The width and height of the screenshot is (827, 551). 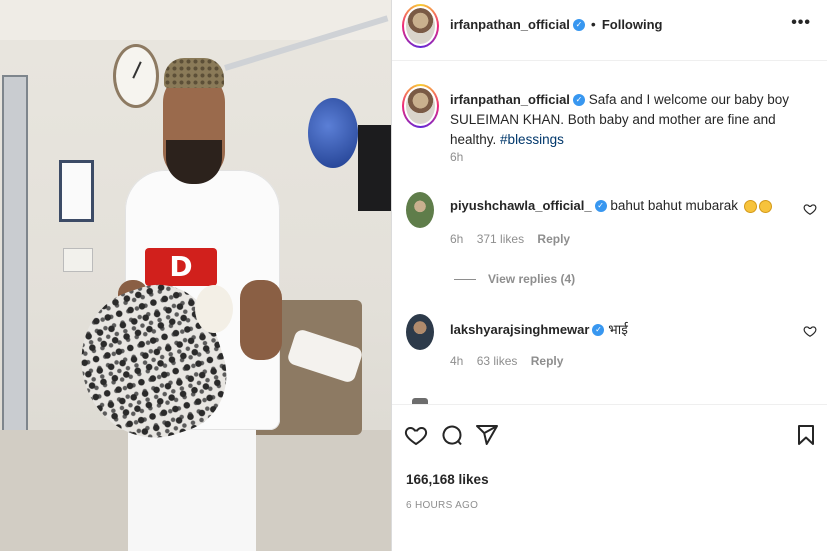 What do you see at coordinates (15, 275) in the screenshot?
I see `door` at bounding box center [15, 275].